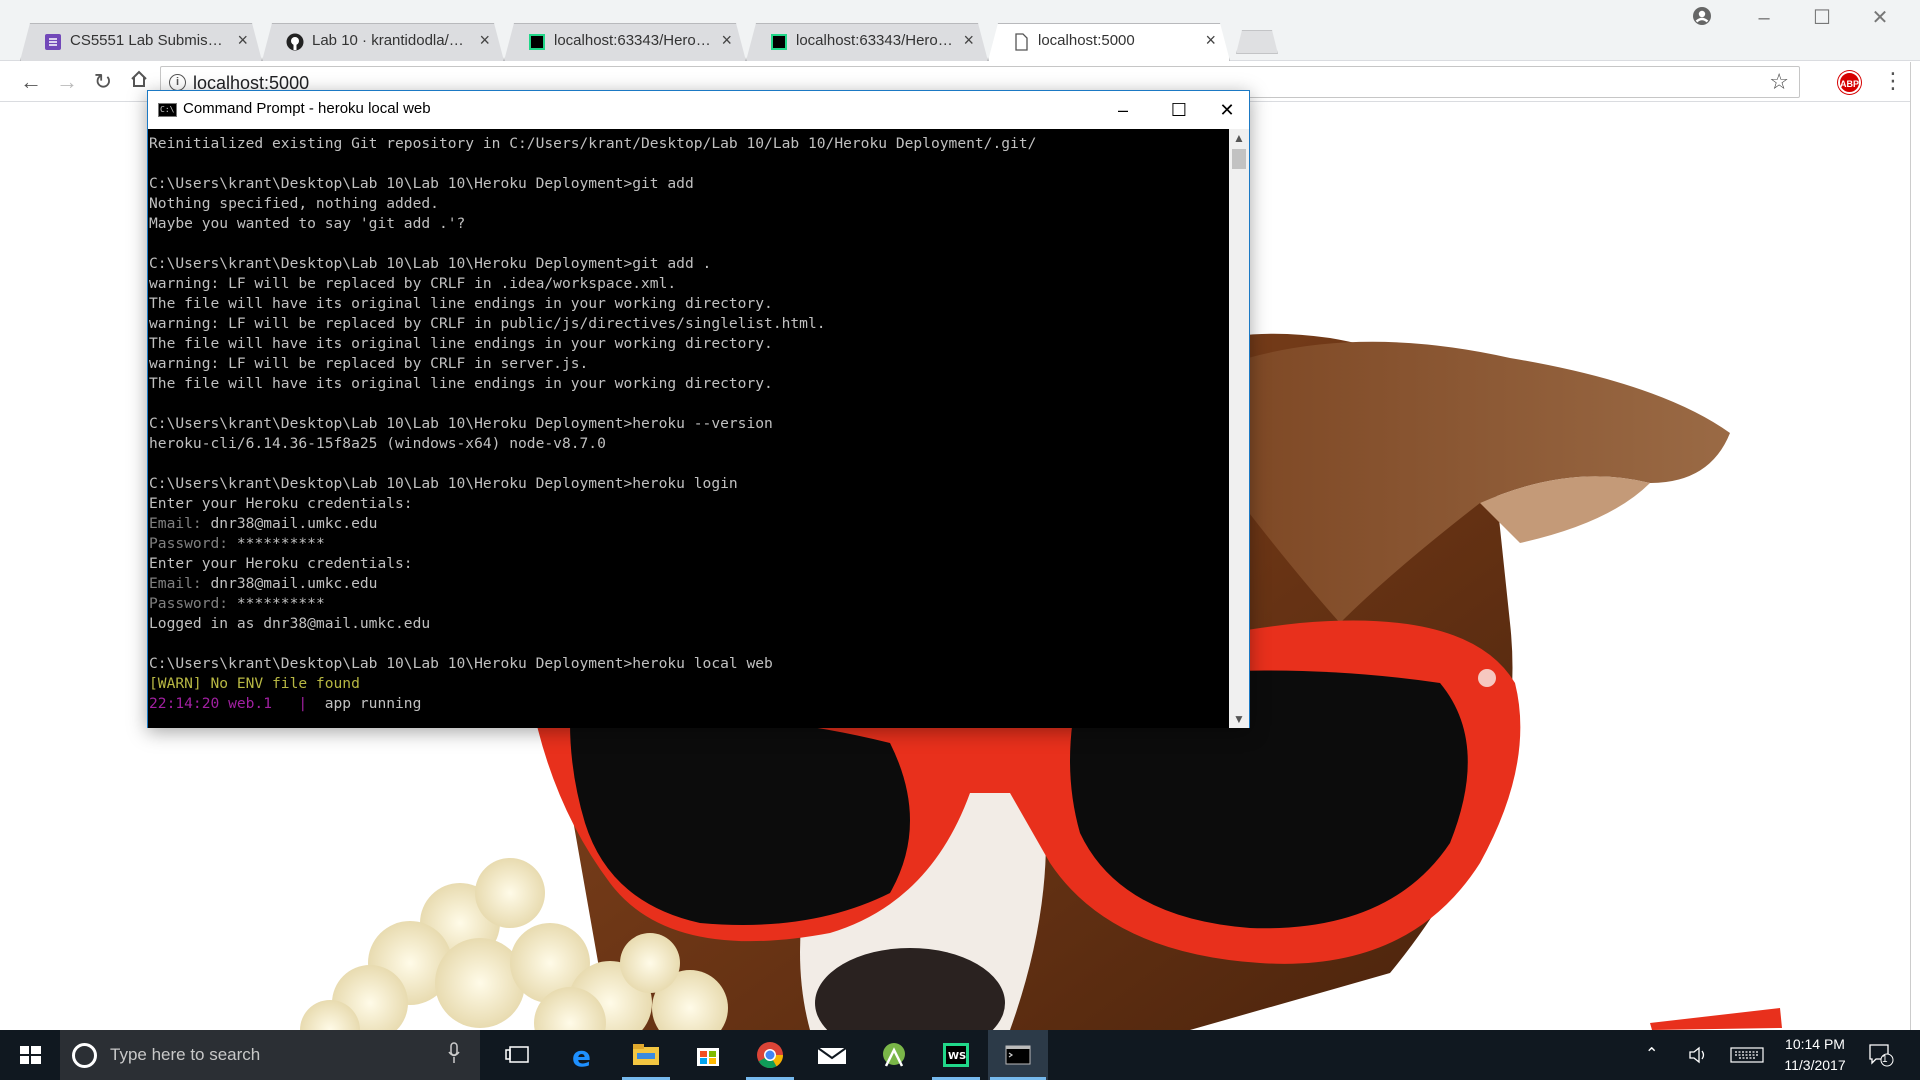  What do you see at coordinates (1109, 42) in the screenshot?
I see `browser-tab: localhost:5000 ×` at bounding box center [1109, 42].